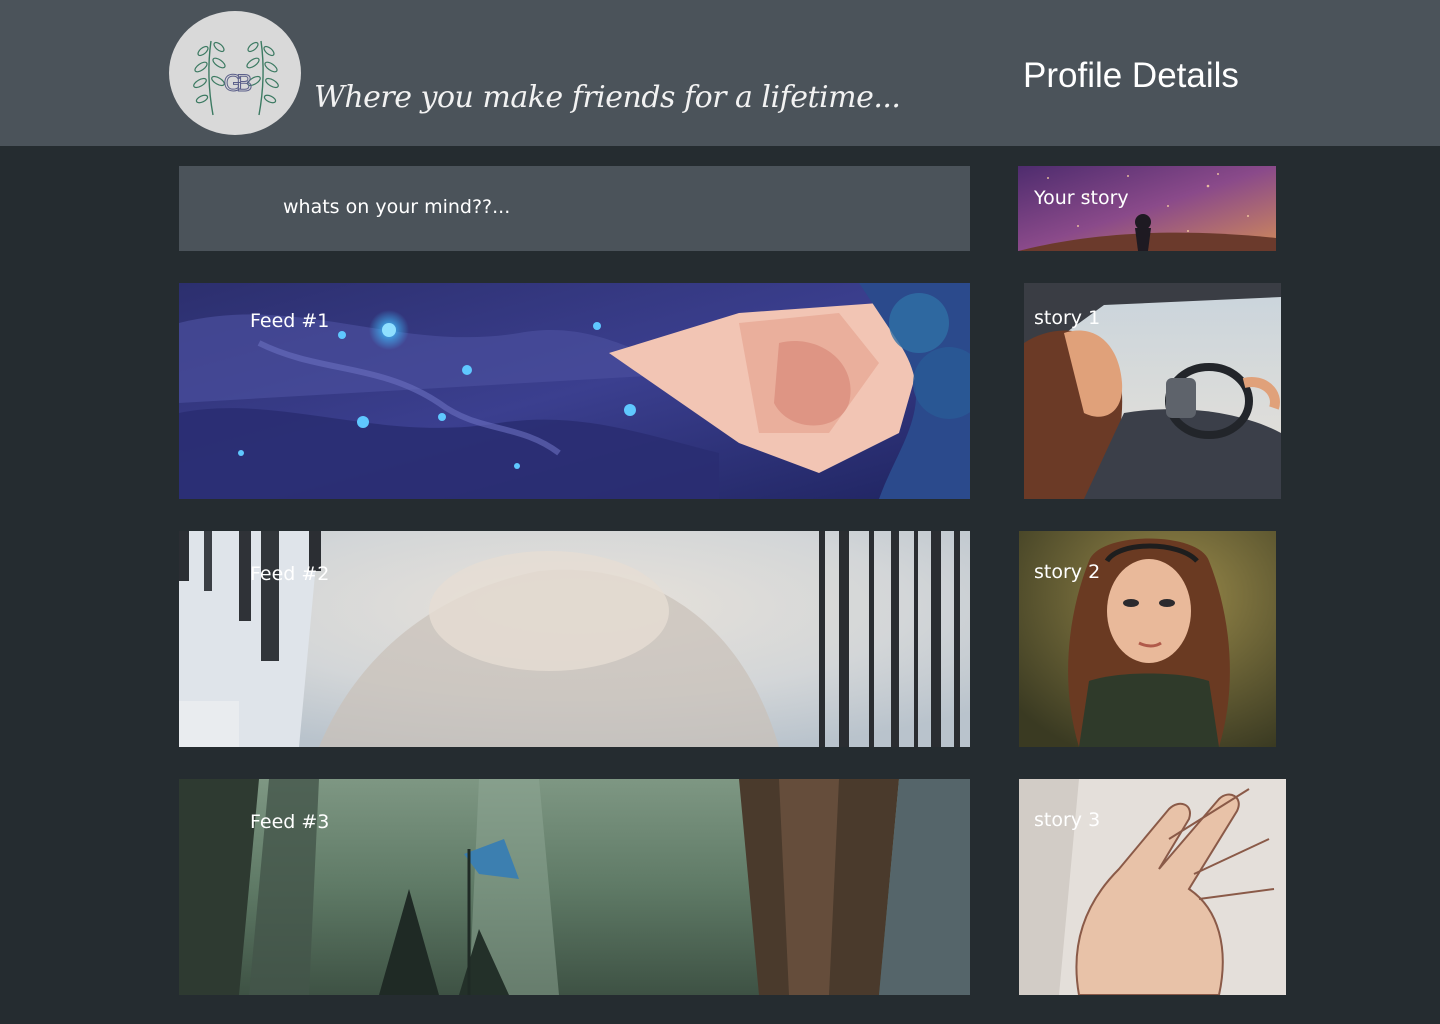 Image resolution: width=1440 pixels, height=1024 pixels. I want to click on story-3-label: story 3, so click(1067, 820).